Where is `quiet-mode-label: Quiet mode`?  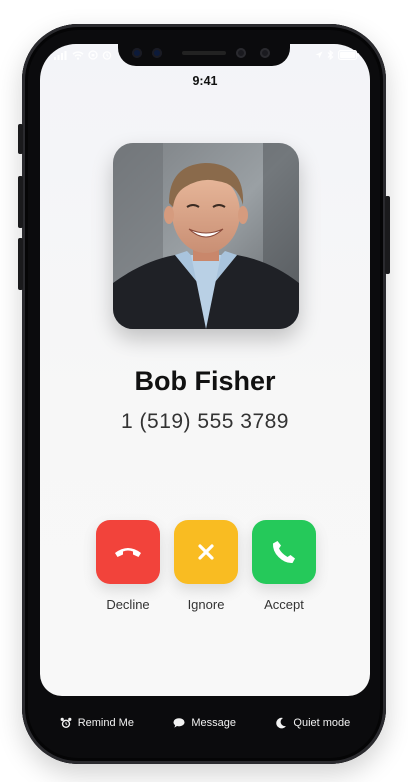
quiet-mode-label: Quiet mode is located at coordinates (322, 723).